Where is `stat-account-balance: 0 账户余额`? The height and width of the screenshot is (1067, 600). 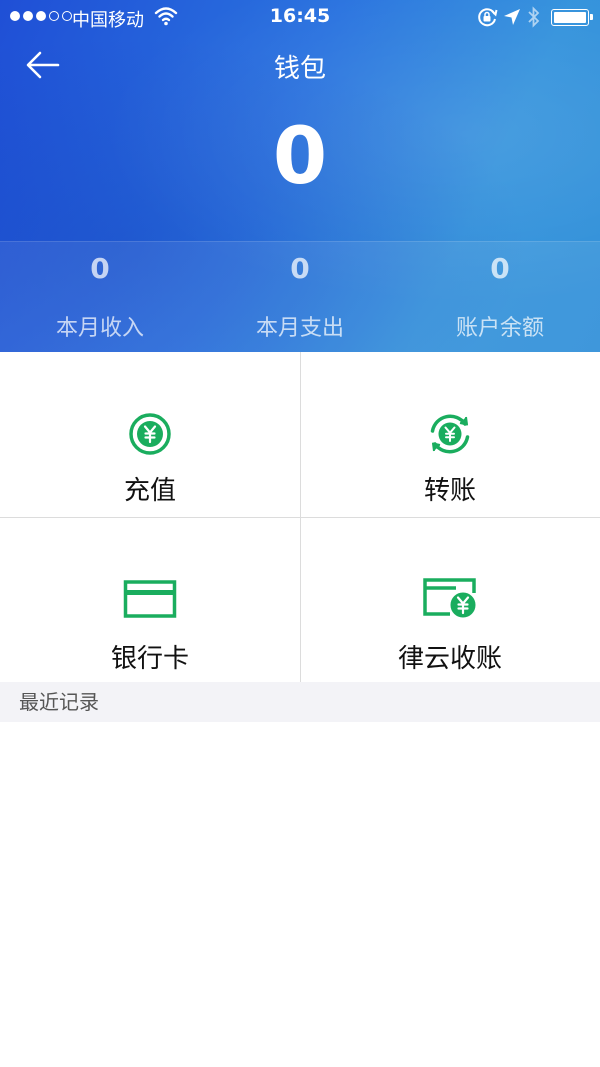
stat-account-balance: 0 账户余额 is located at coordinates (500, 297).